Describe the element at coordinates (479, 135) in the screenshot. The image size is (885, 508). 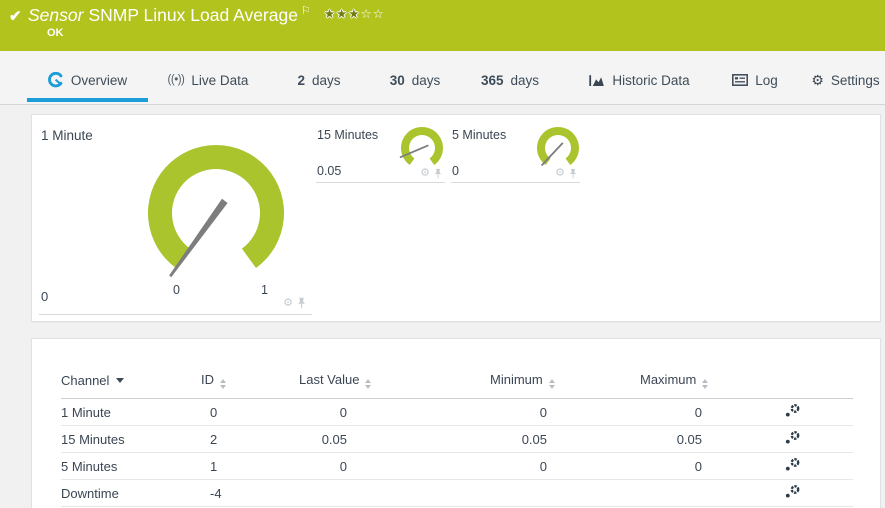
I see `gauge-title: 5 Minutes` at that location.